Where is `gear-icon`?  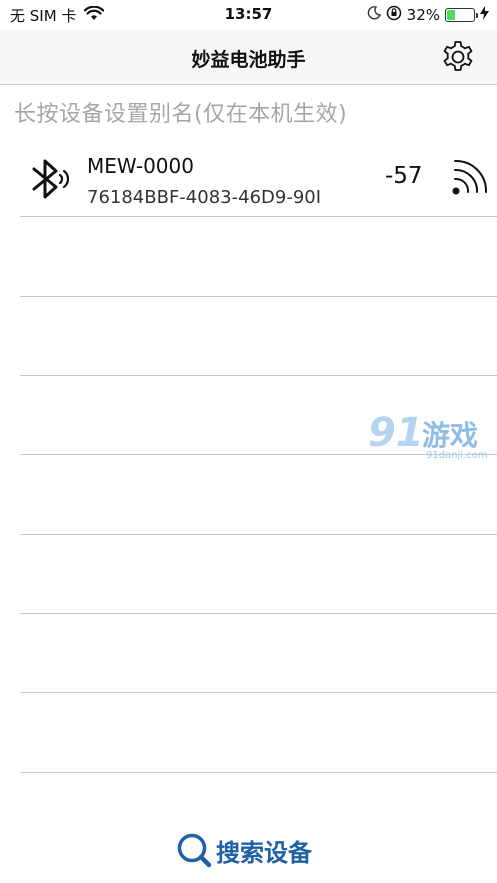 gear-icon is located at coordinates (458, 56).